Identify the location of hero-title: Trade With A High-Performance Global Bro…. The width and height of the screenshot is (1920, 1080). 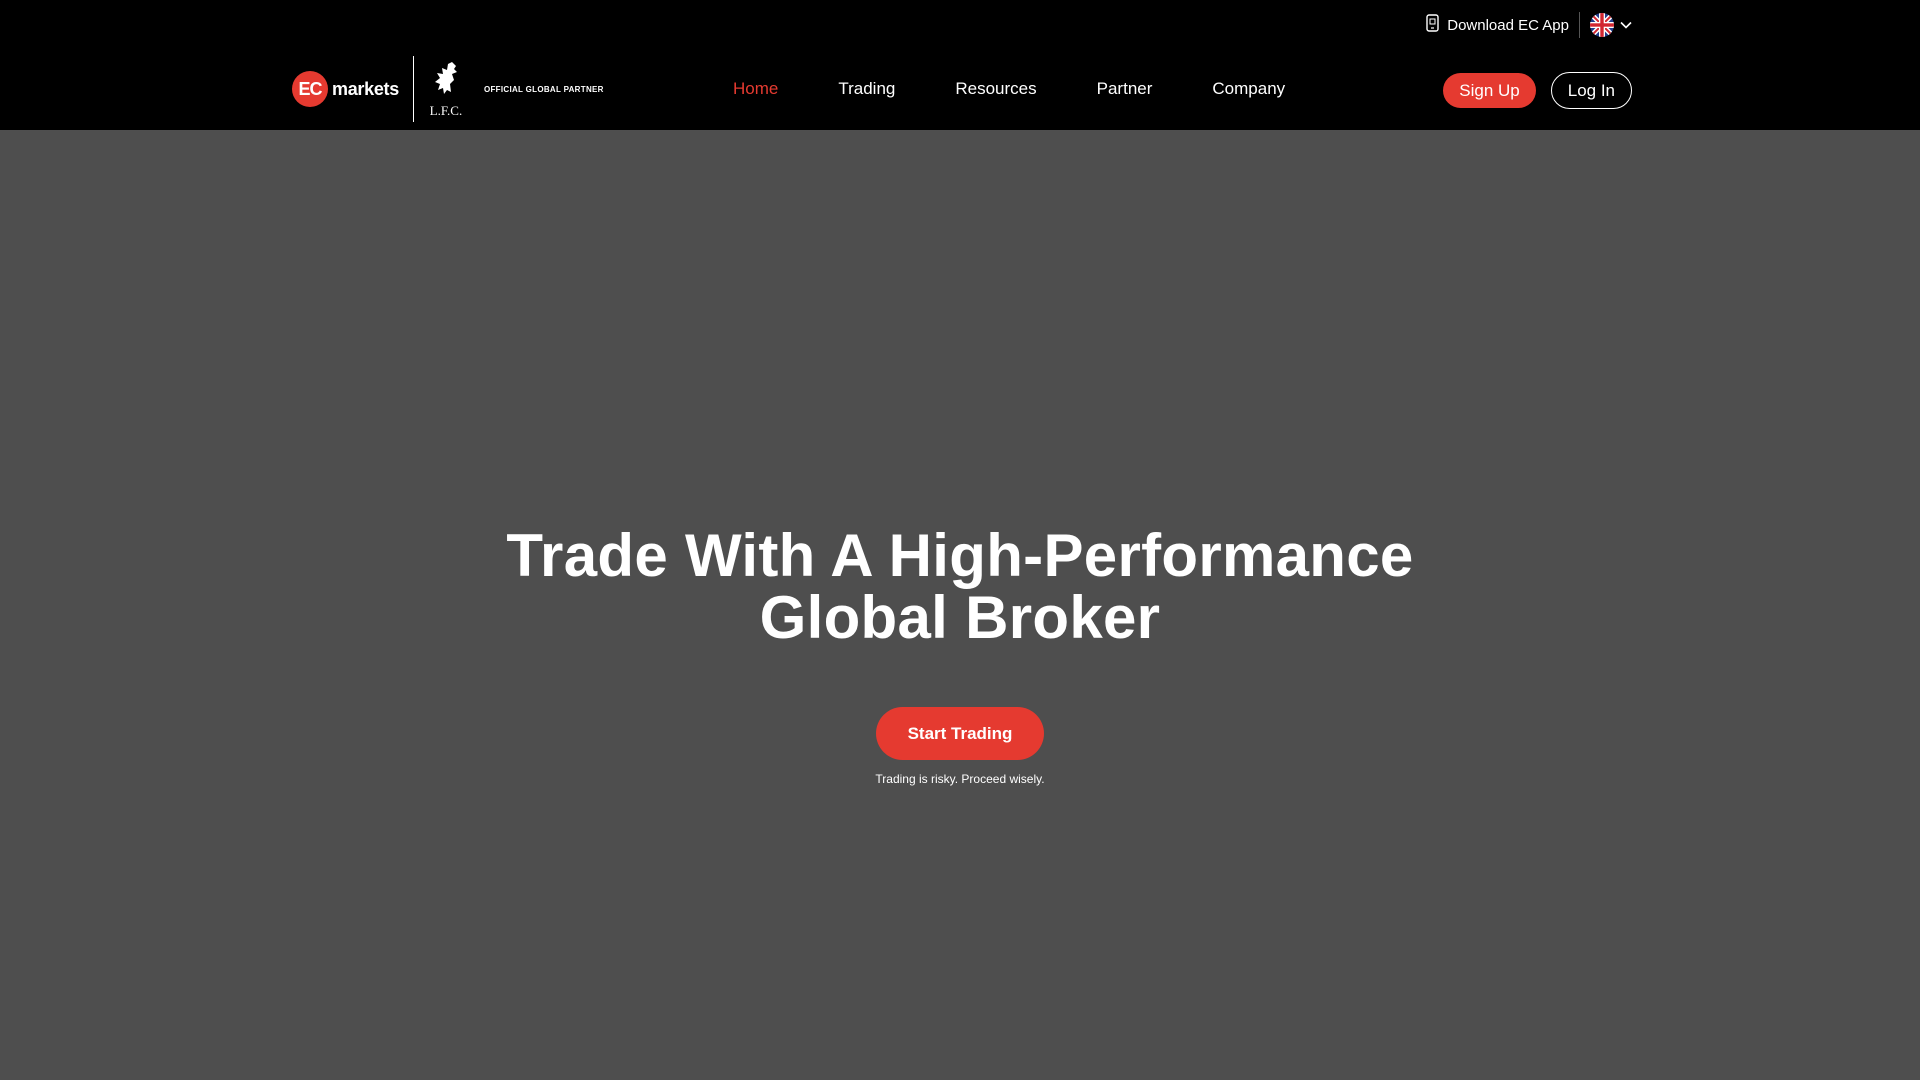
(960, 587).